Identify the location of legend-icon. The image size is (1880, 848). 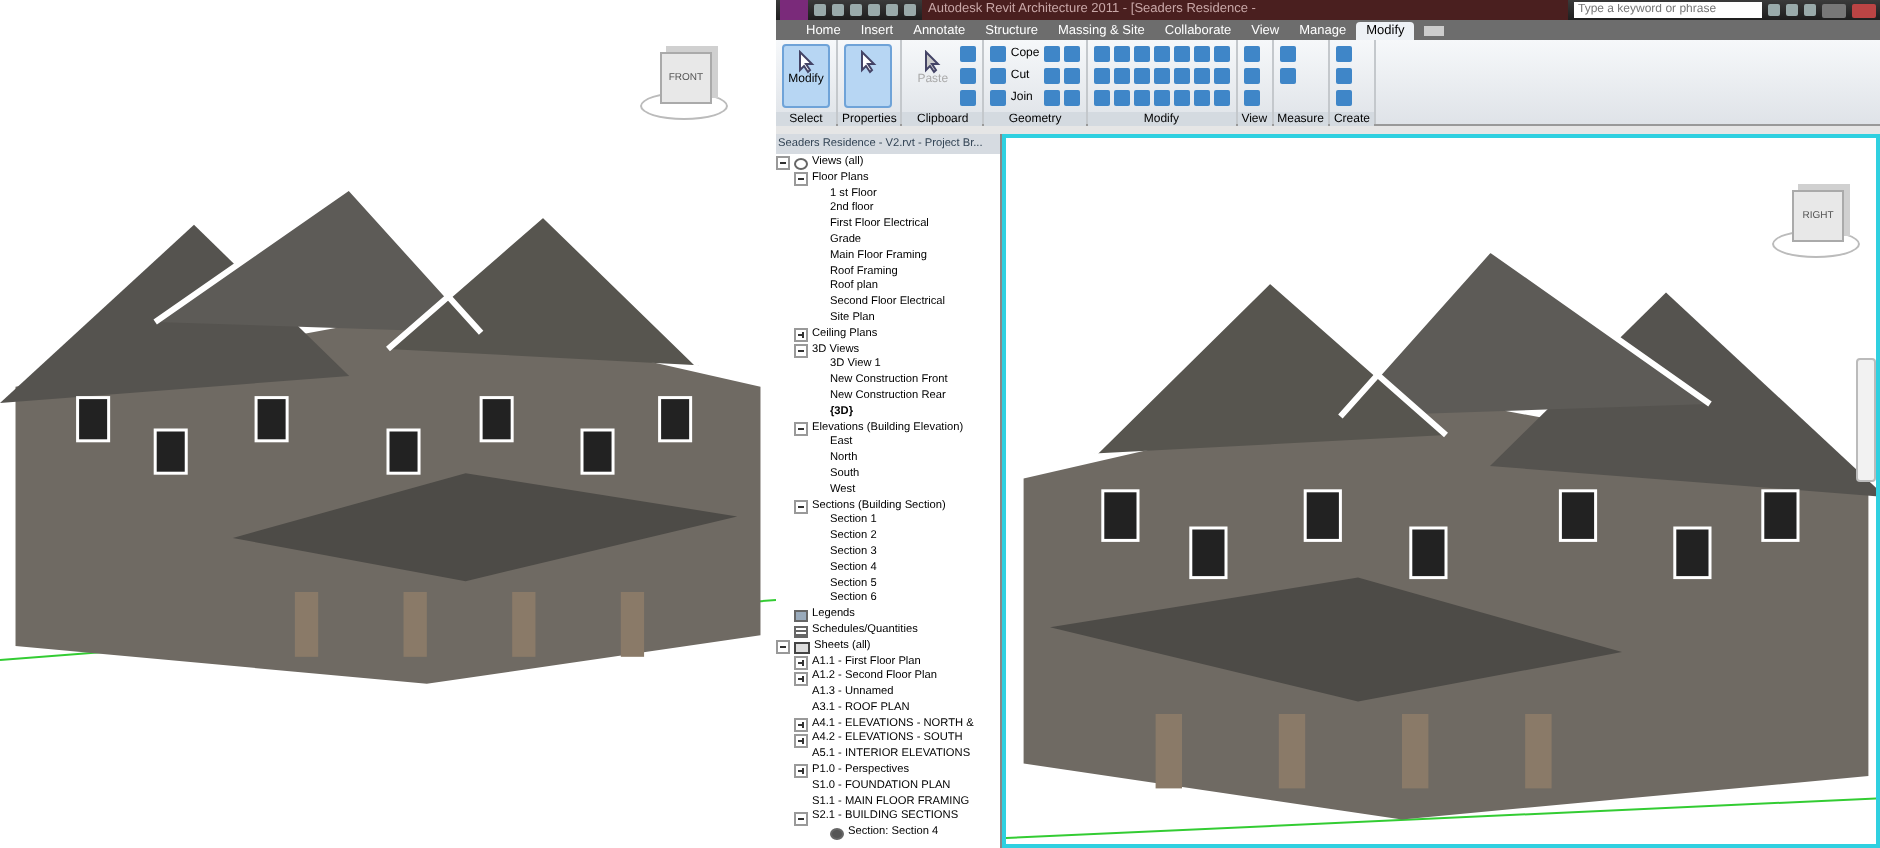
(801, 616).